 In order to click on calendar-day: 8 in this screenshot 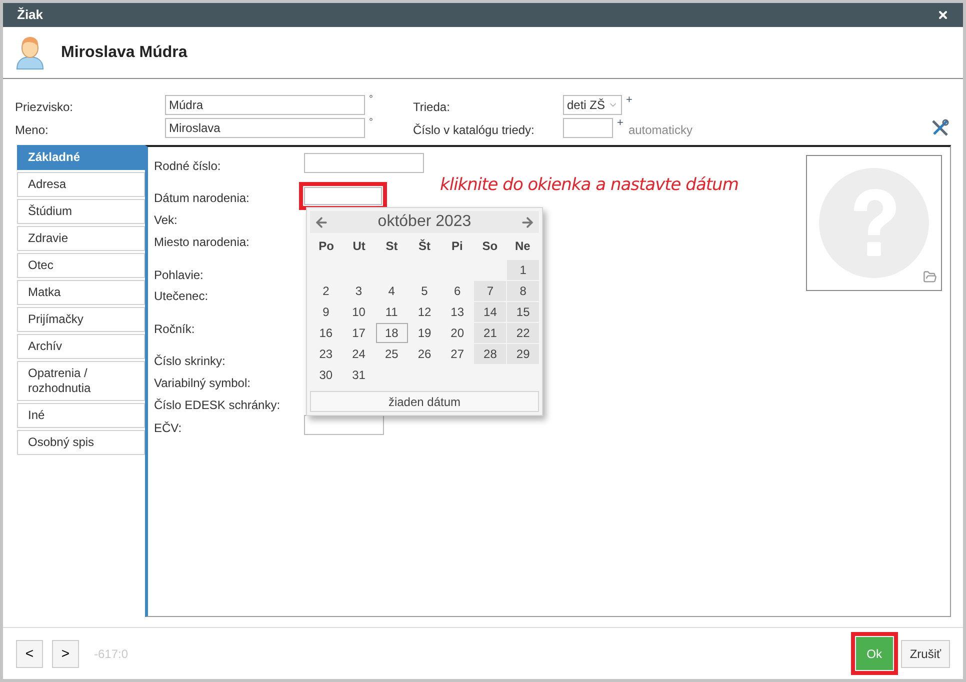, I will do `click(523, 291)`.